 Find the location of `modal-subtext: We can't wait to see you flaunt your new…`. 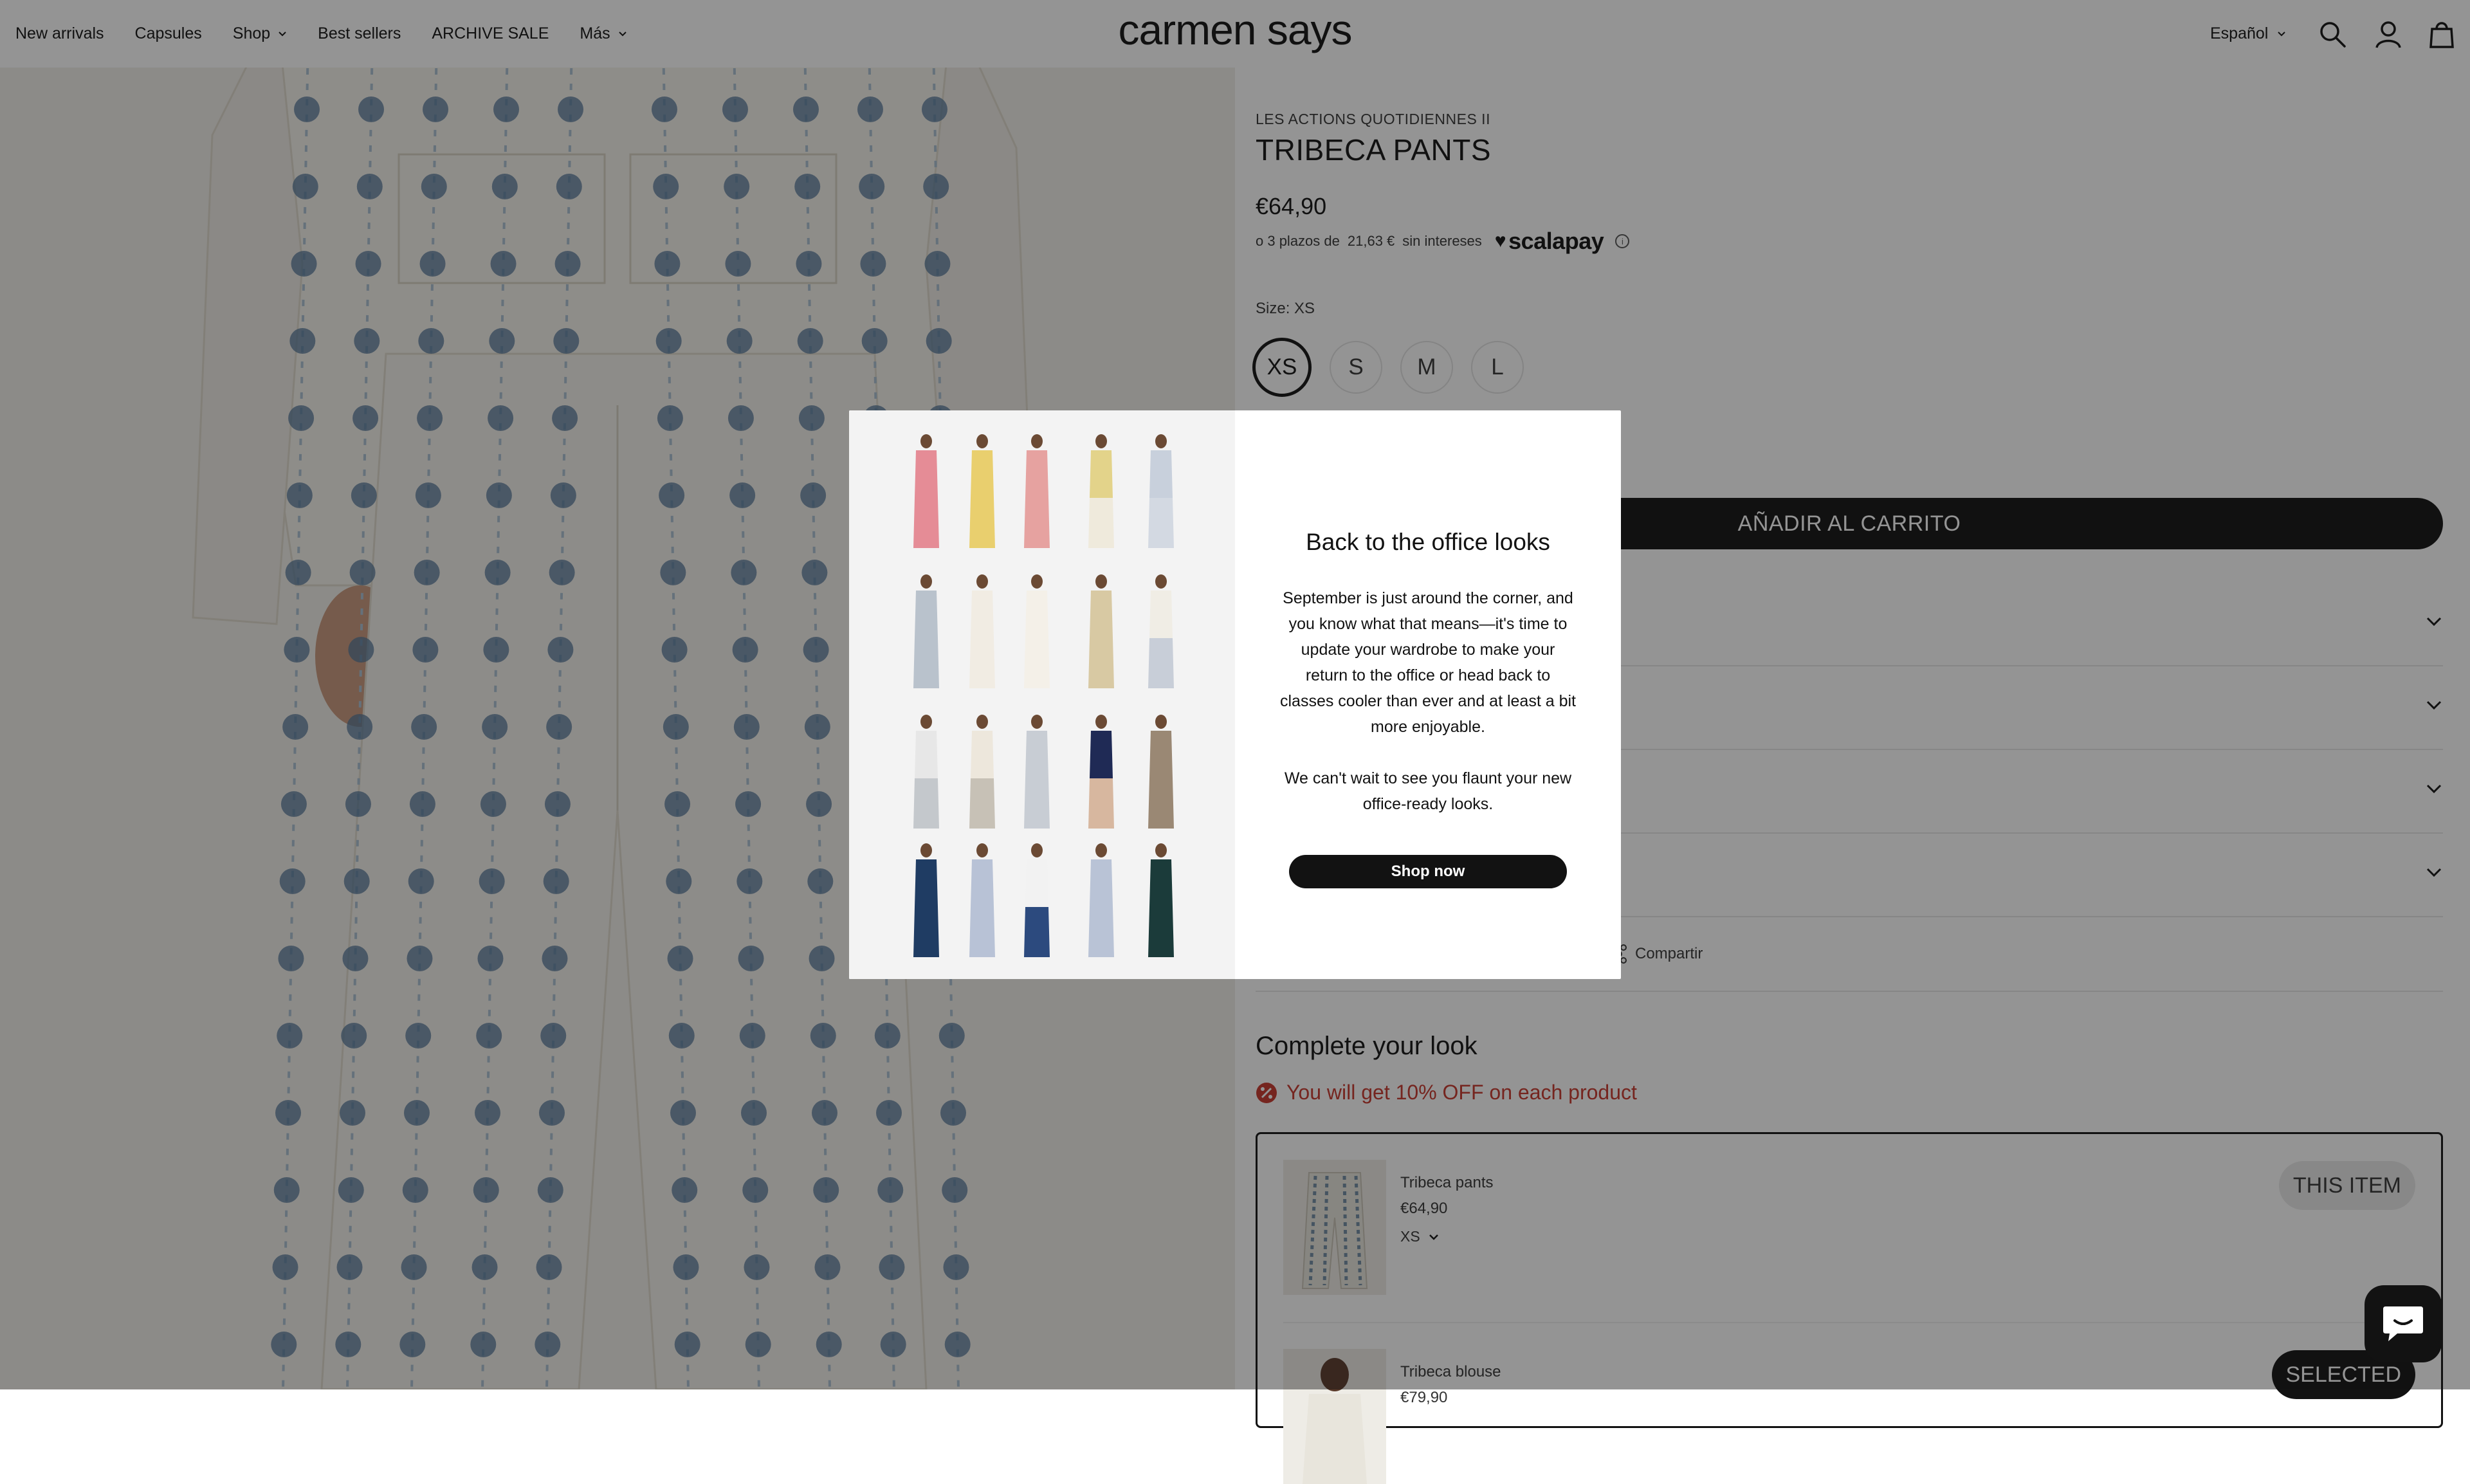

modal-subtext: We can't wait to see you flaunt your new… is located at coordinates (1428, 791).